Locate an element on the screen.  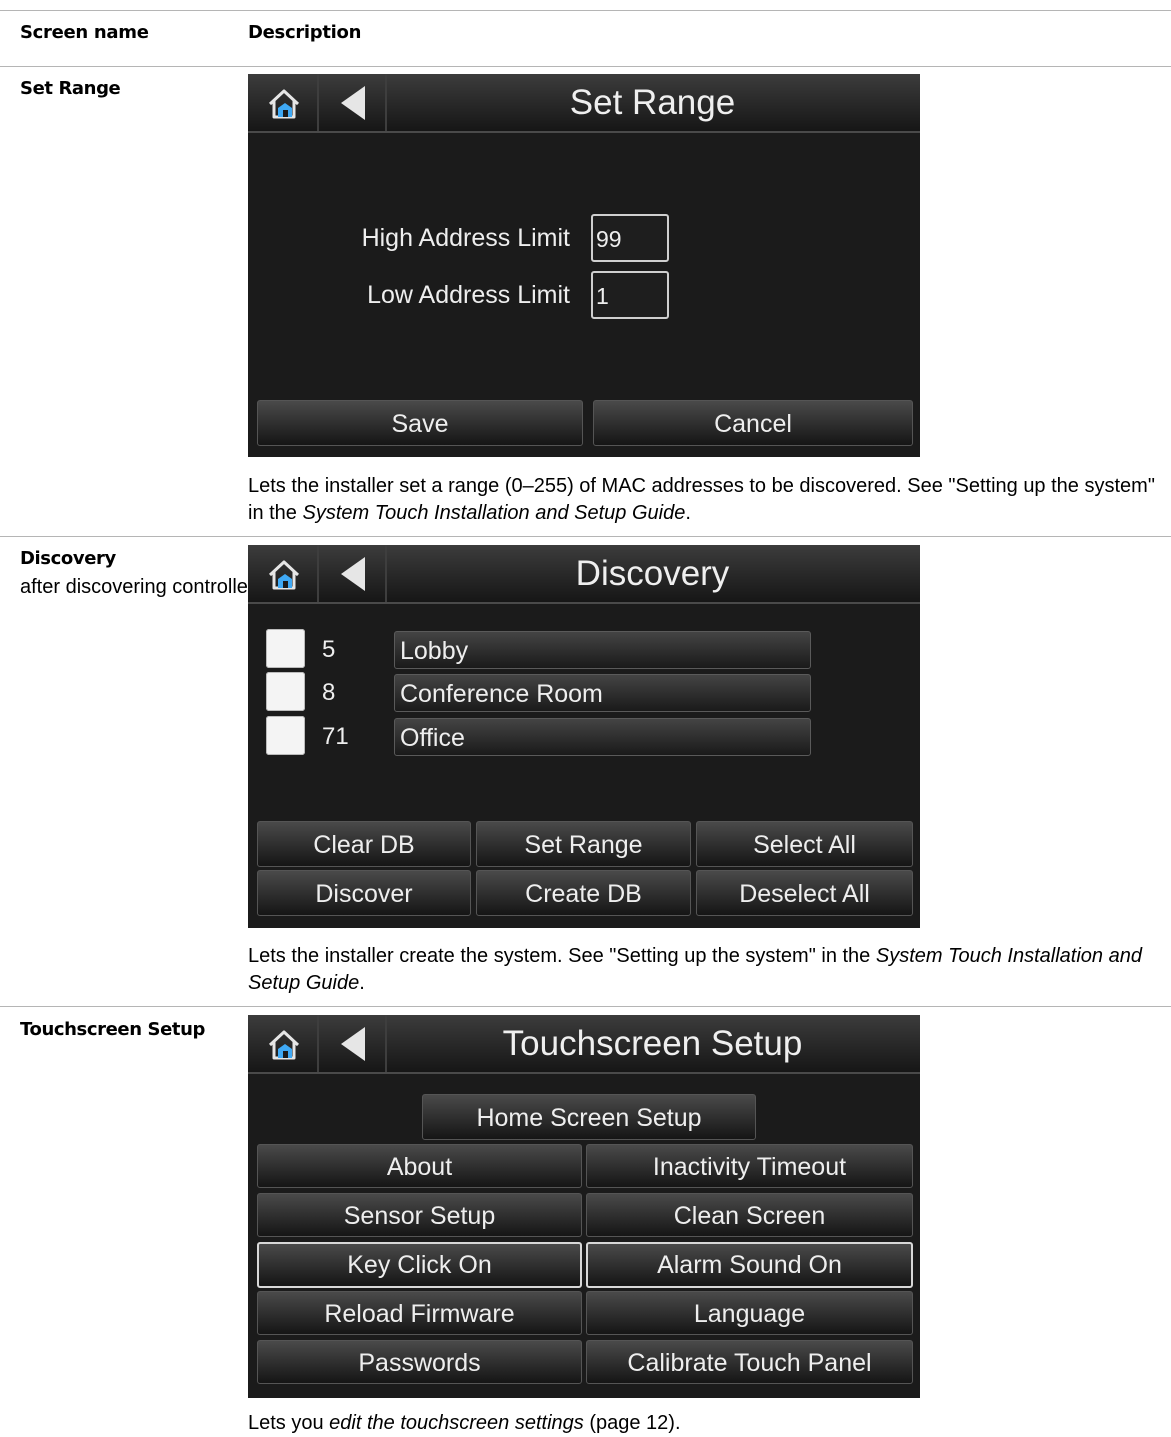
controller-name-office: Office is located at coordinates (602, 737).